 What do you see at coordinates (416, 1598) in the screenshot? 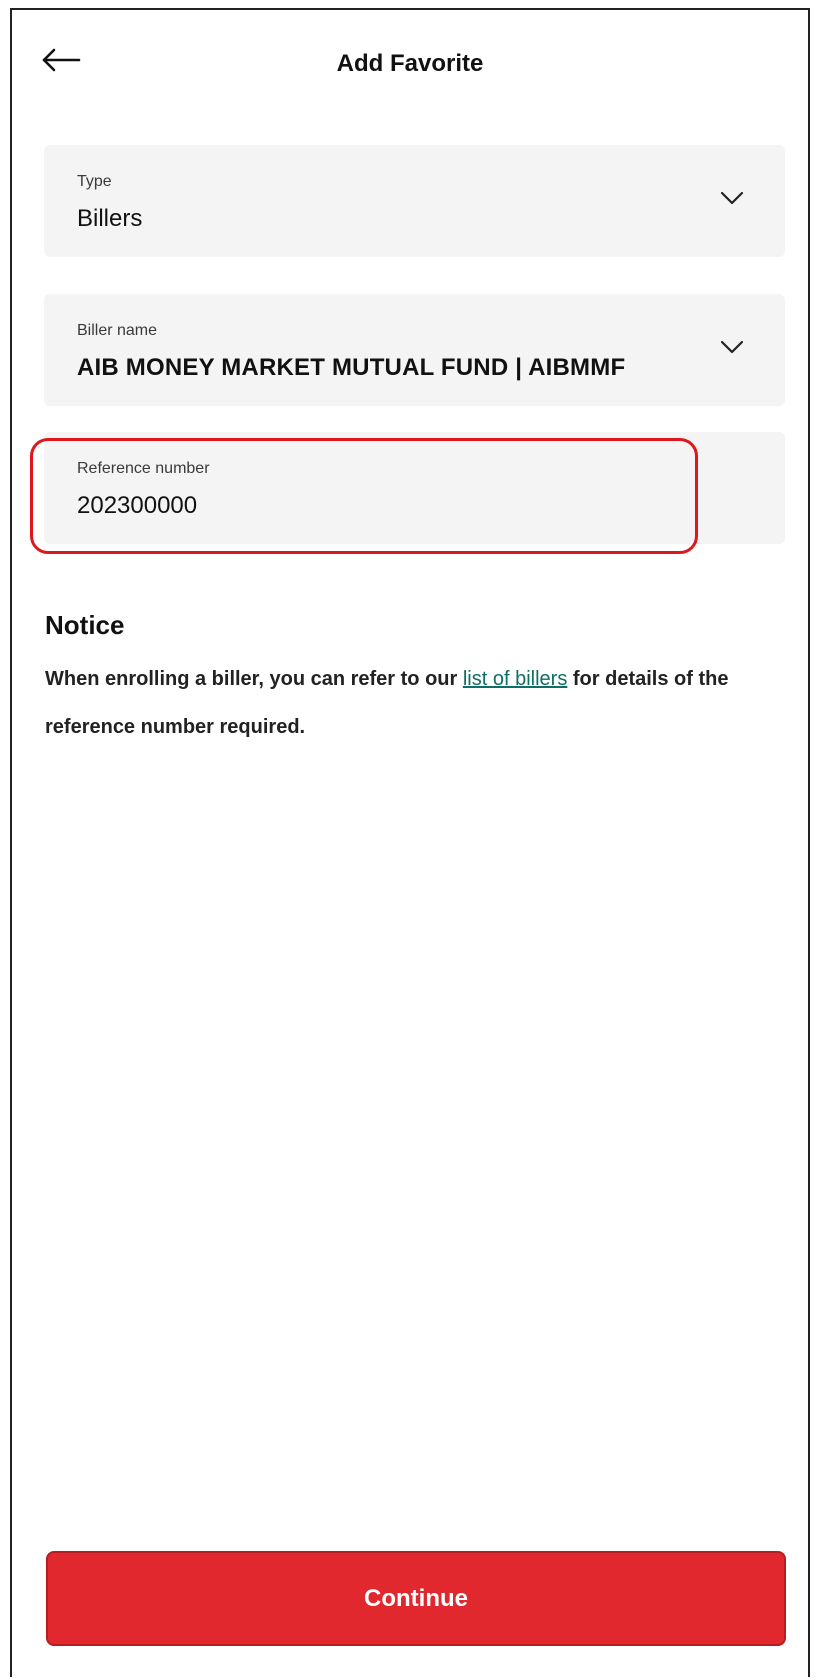
I see `continue-button: Continue` at bounding box center [416, 1598].